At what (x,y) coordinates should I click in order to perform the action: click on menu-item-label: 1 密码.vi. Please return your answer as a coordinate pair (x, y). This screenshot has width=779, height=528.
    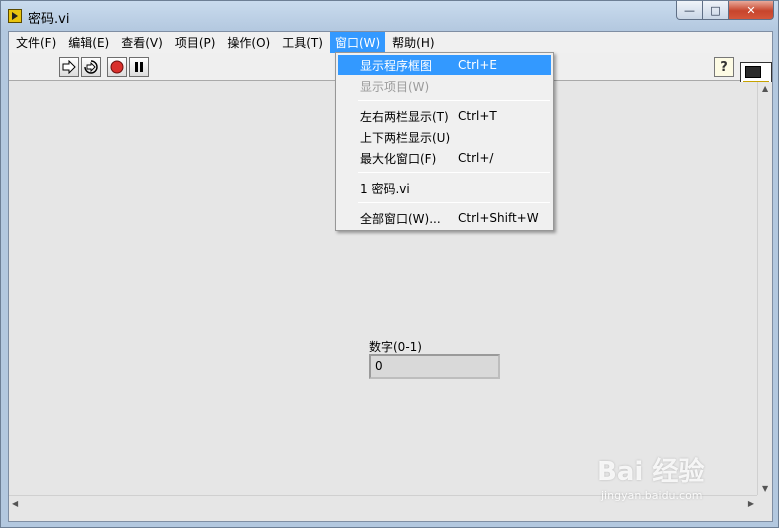
    Looking at the image, I should click on (385, 188).